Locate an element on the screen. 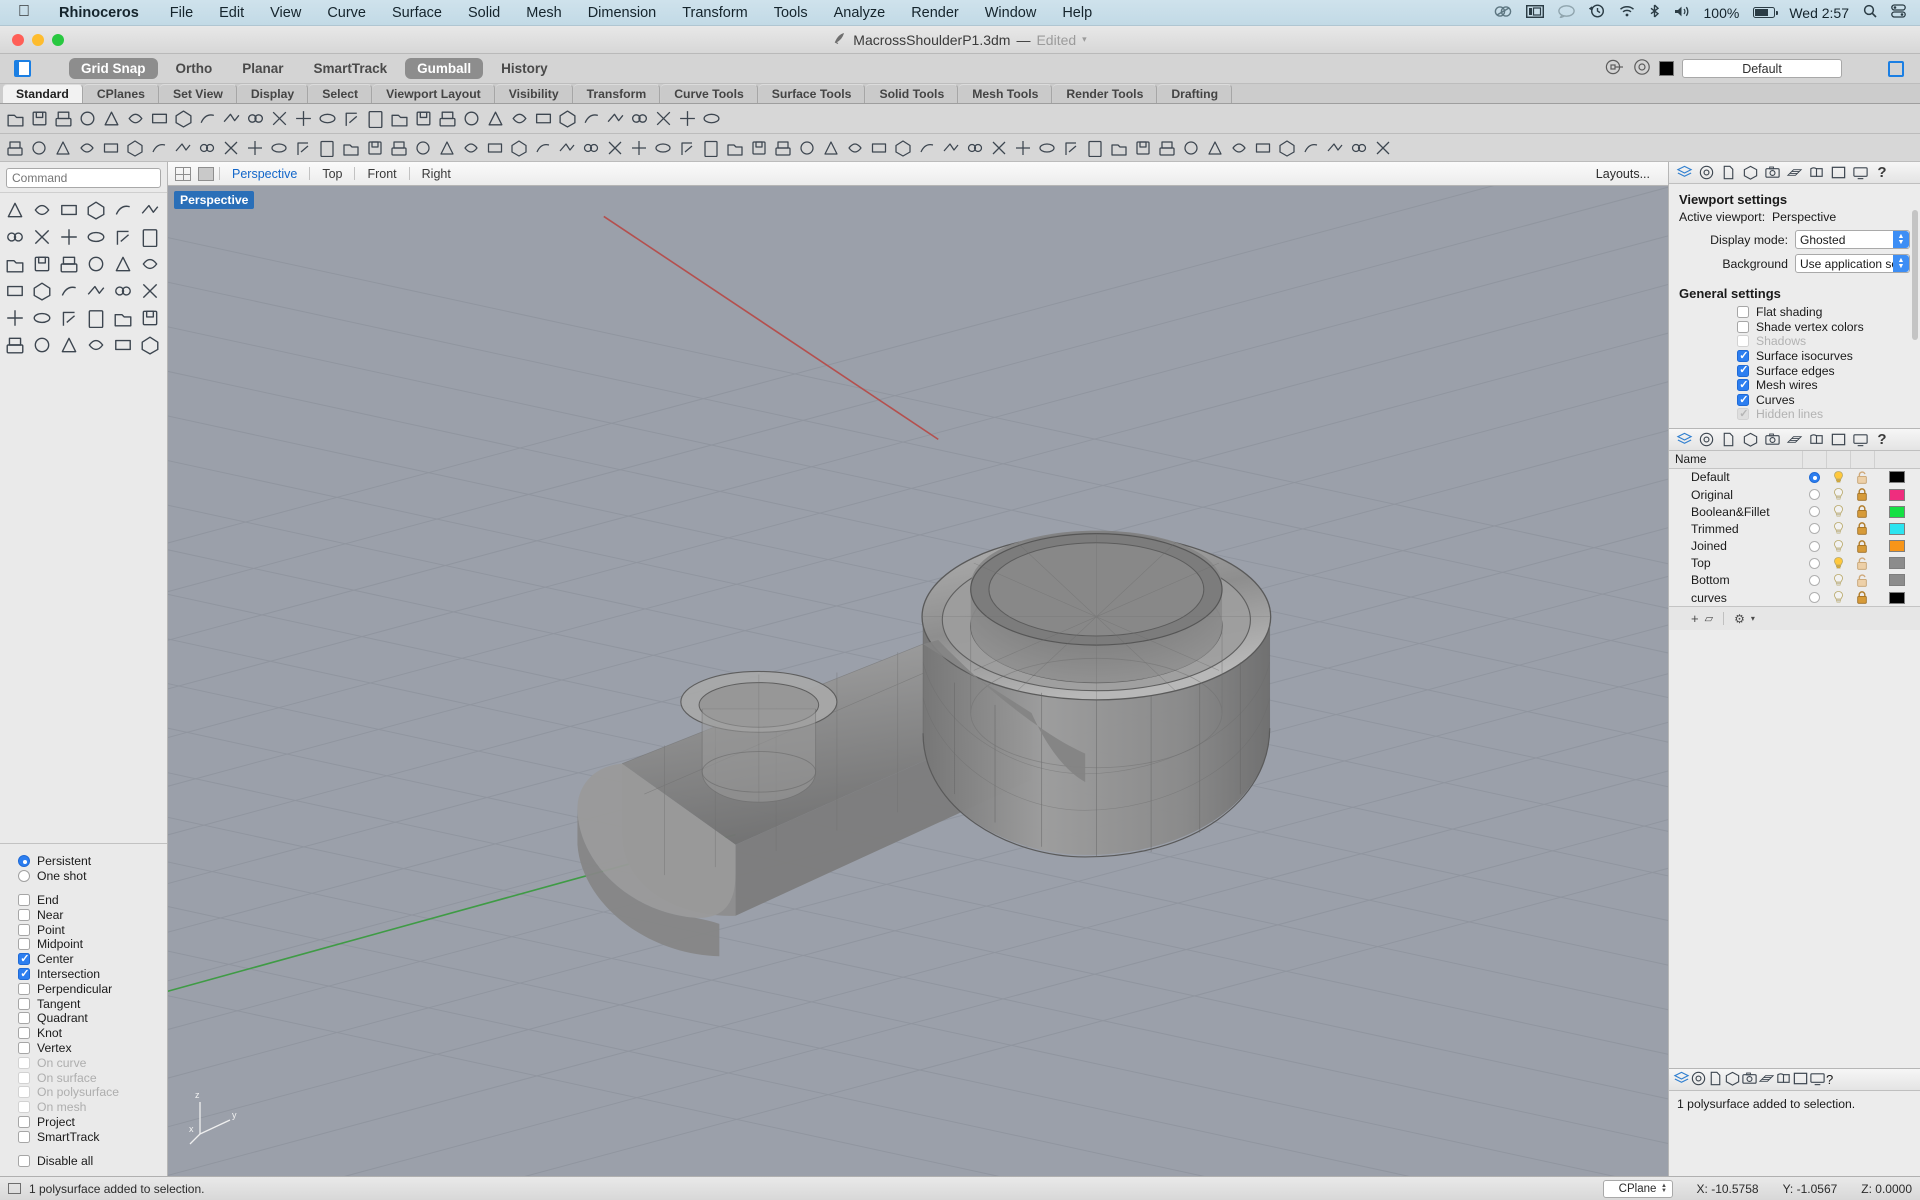 This screenshot has width=1920, height=1200. display-option-mesh-wires: Mesh wires is located at coordinates (1794, 385).